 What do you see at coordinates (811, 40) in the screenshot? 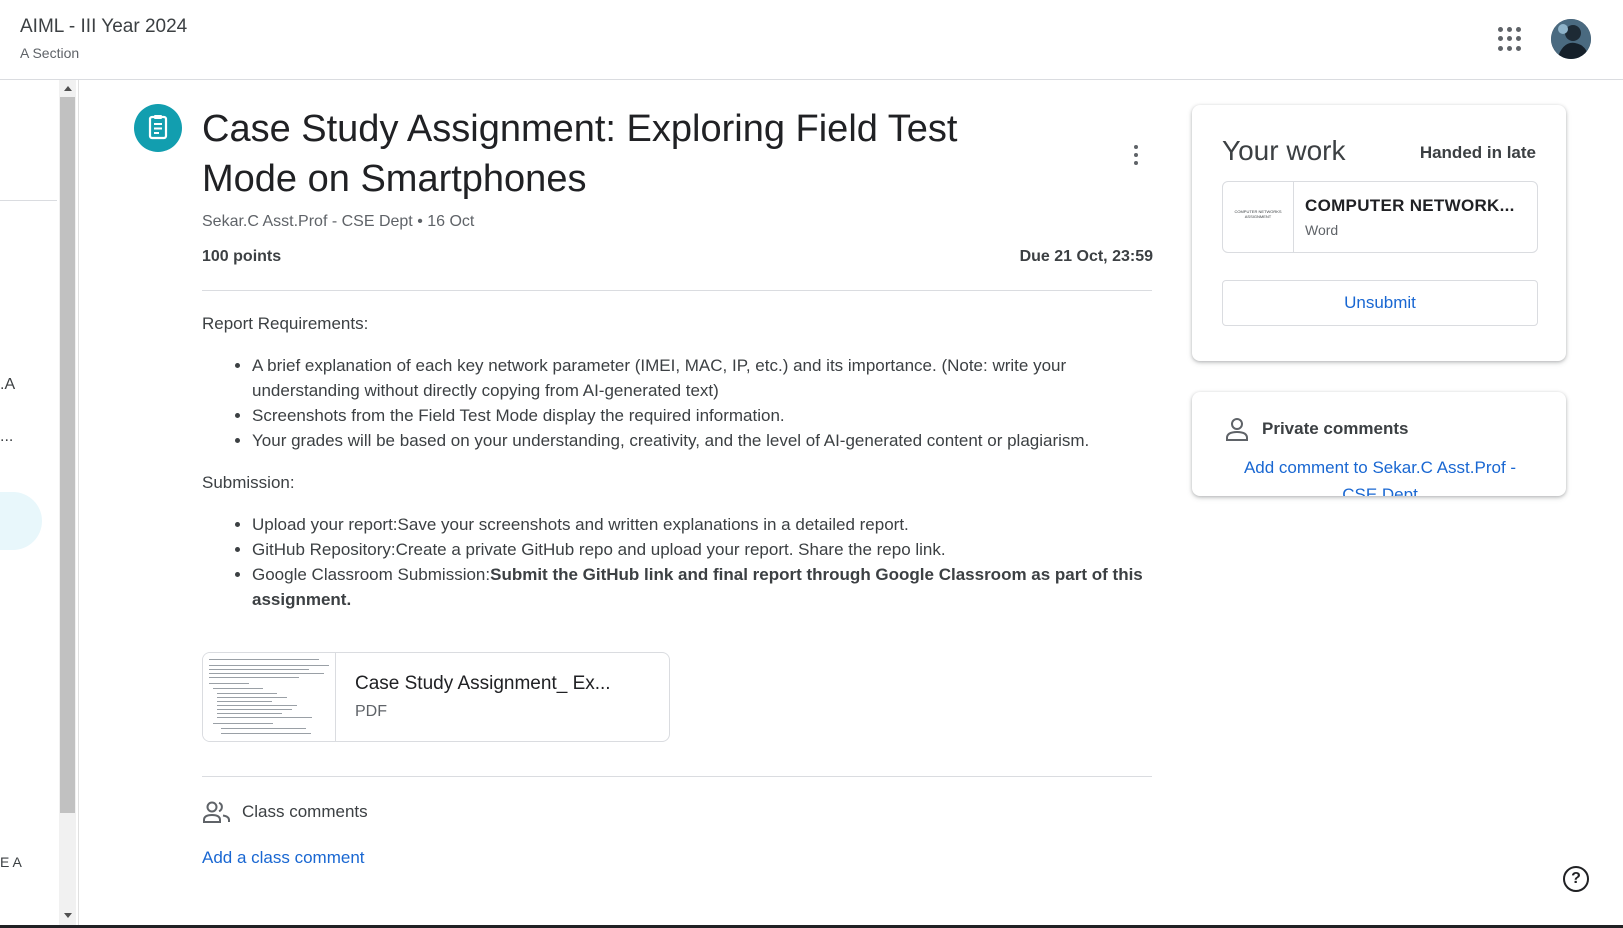
I see `top-bar: AIML - III Year 2024 A Section` at bounding box center [811, 40].